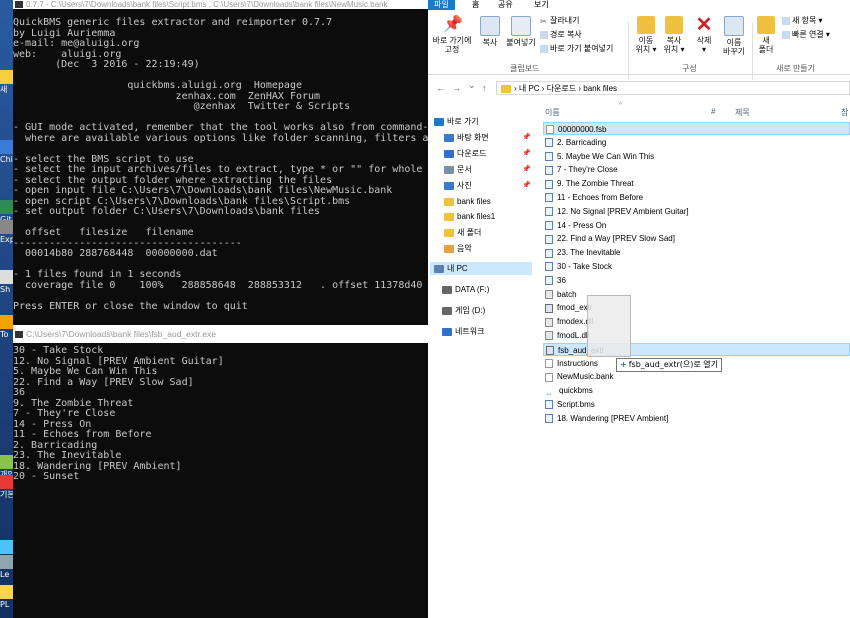 The image size is (850, 618). I want to click on delete-button: ✕ 삭제 ▾, so click(704, 34).